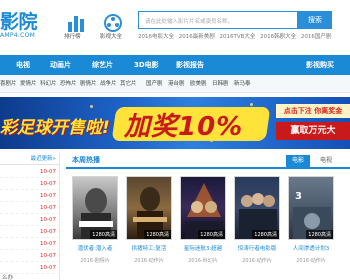  Describe the element at coordinates (88, 84) in the screenshot. I see `genre-item: 剧情片` at that location.